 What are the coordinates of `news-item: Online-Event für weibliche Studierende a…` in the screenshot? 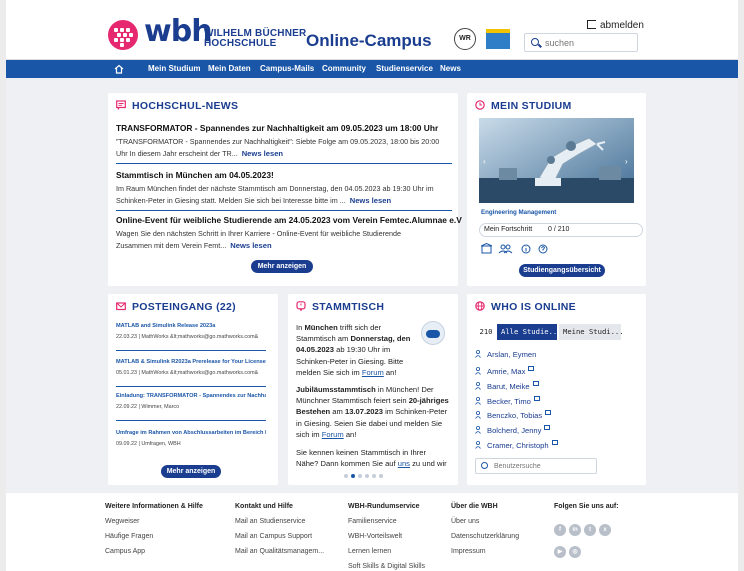 It's located at (289, 233).